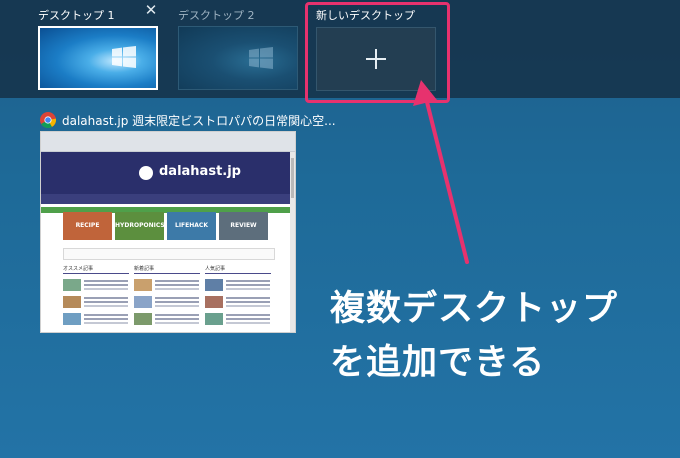  Describe the element at coordinates (438, 363) in the screenshot. I see `annotation-line-2: を追加できる` at that location.